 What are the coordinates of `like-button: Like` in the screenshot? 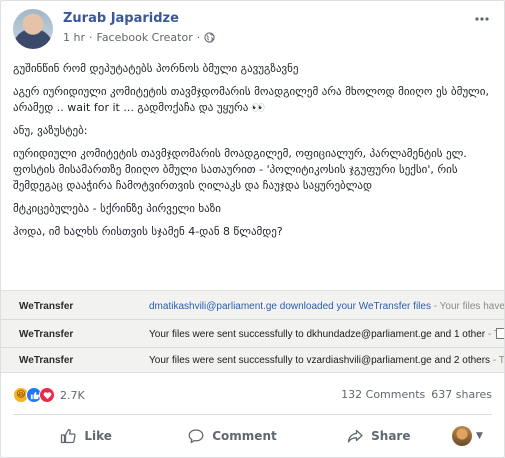 It's located at (86, 436).